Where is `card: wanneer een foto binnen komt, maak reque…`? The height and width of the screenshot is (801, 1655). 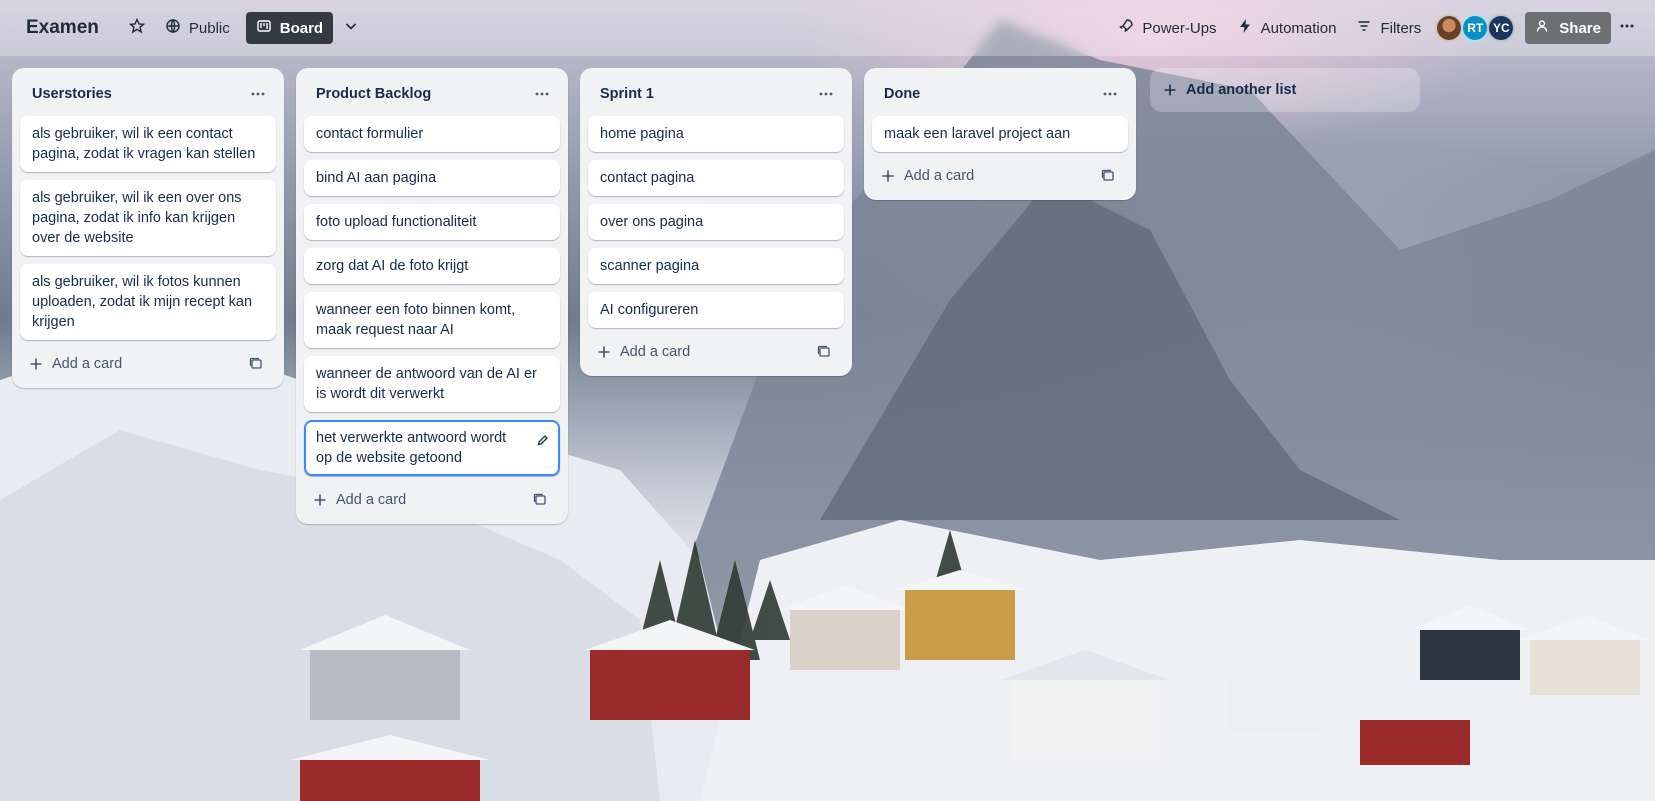 card: wanneer een foto binnen komt, maak reque… is located at coordinates (432, 320).